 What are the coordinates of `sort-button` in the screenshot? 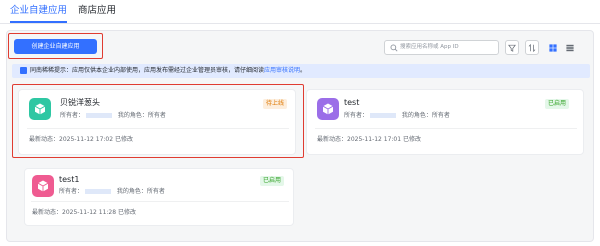 It's located at (532, 47).